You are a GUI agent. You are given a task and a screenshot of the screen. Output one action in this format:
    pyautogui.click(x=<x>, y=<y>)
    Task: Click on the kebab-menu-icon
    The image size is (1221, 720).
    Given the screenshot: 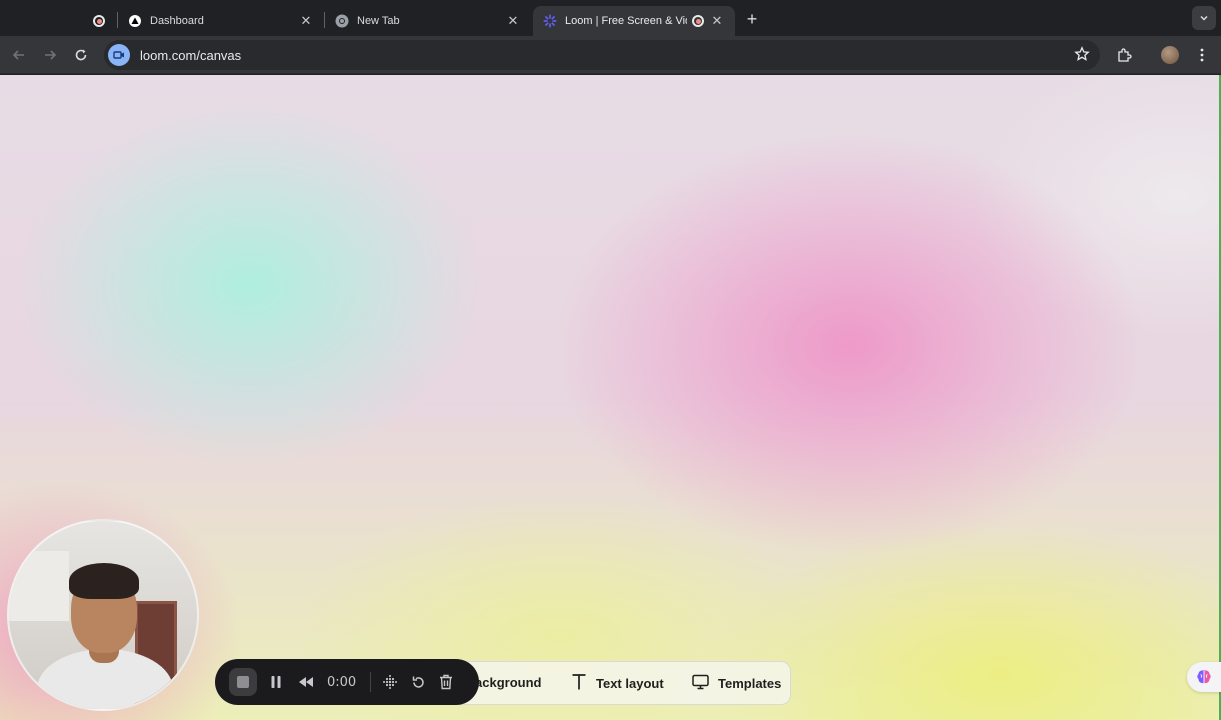 What is the action you would take?
    pyautogui.click(x=1202, y=55)
    